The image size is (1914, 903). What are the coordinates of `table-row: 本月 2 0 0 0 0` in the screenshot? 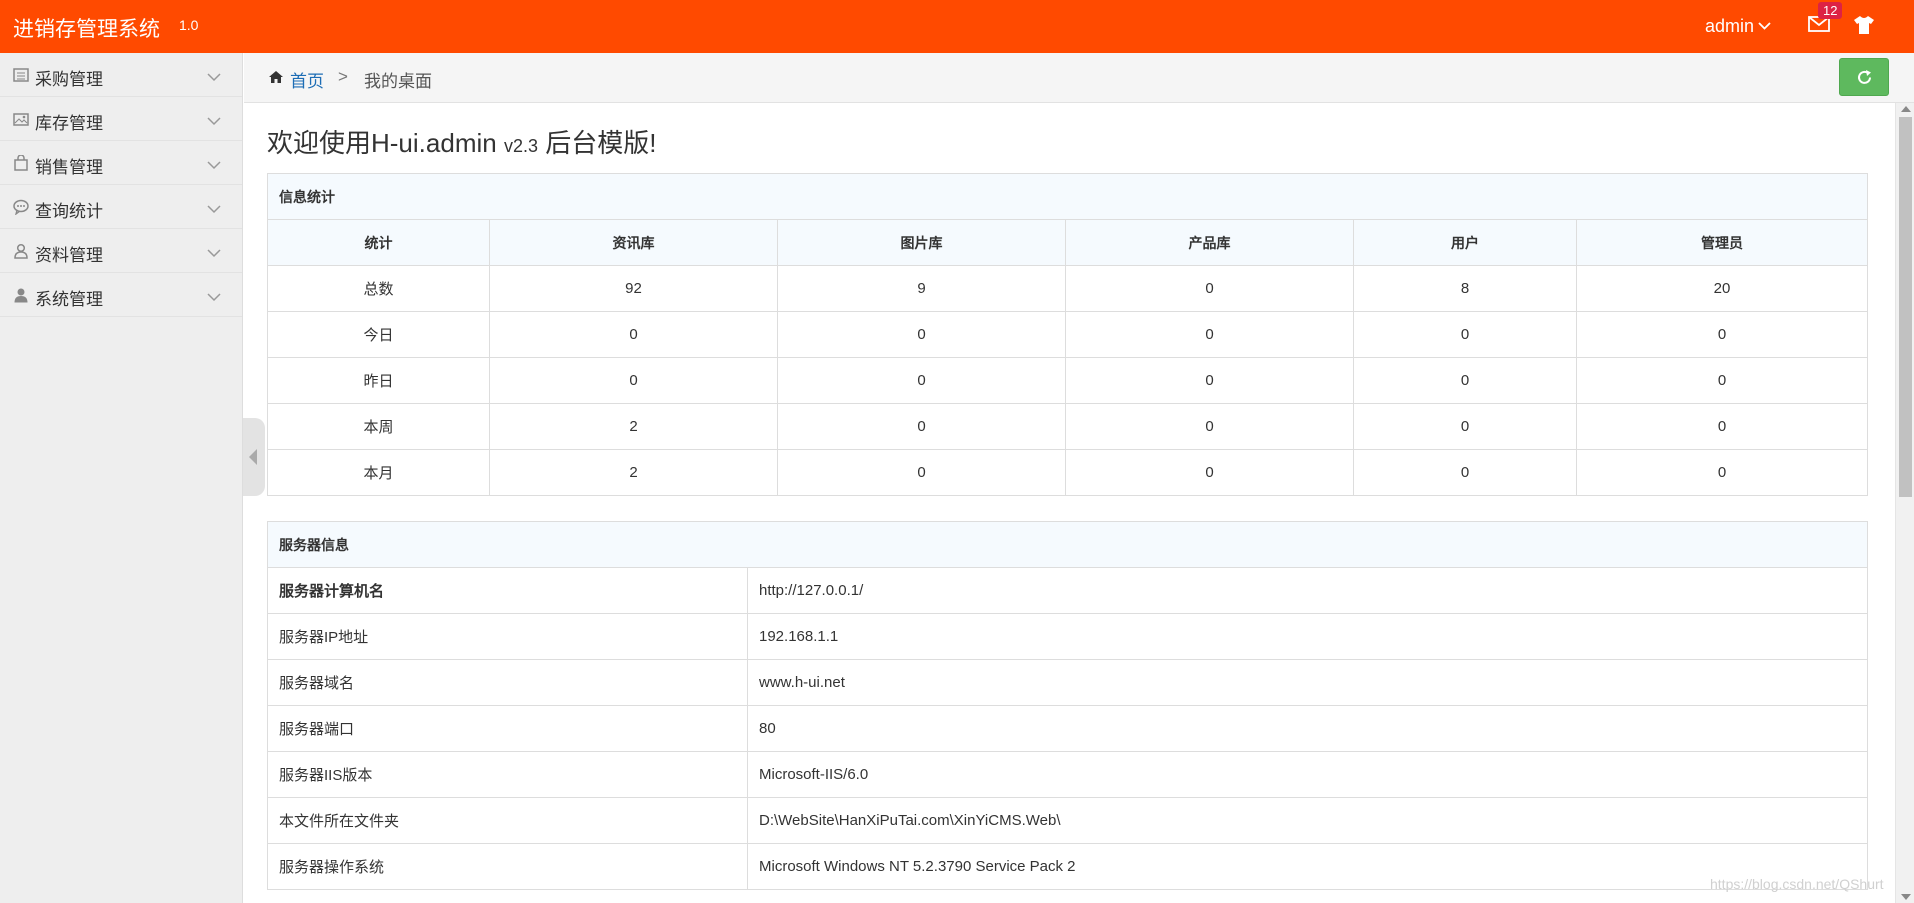 It's located at (1067, 472).